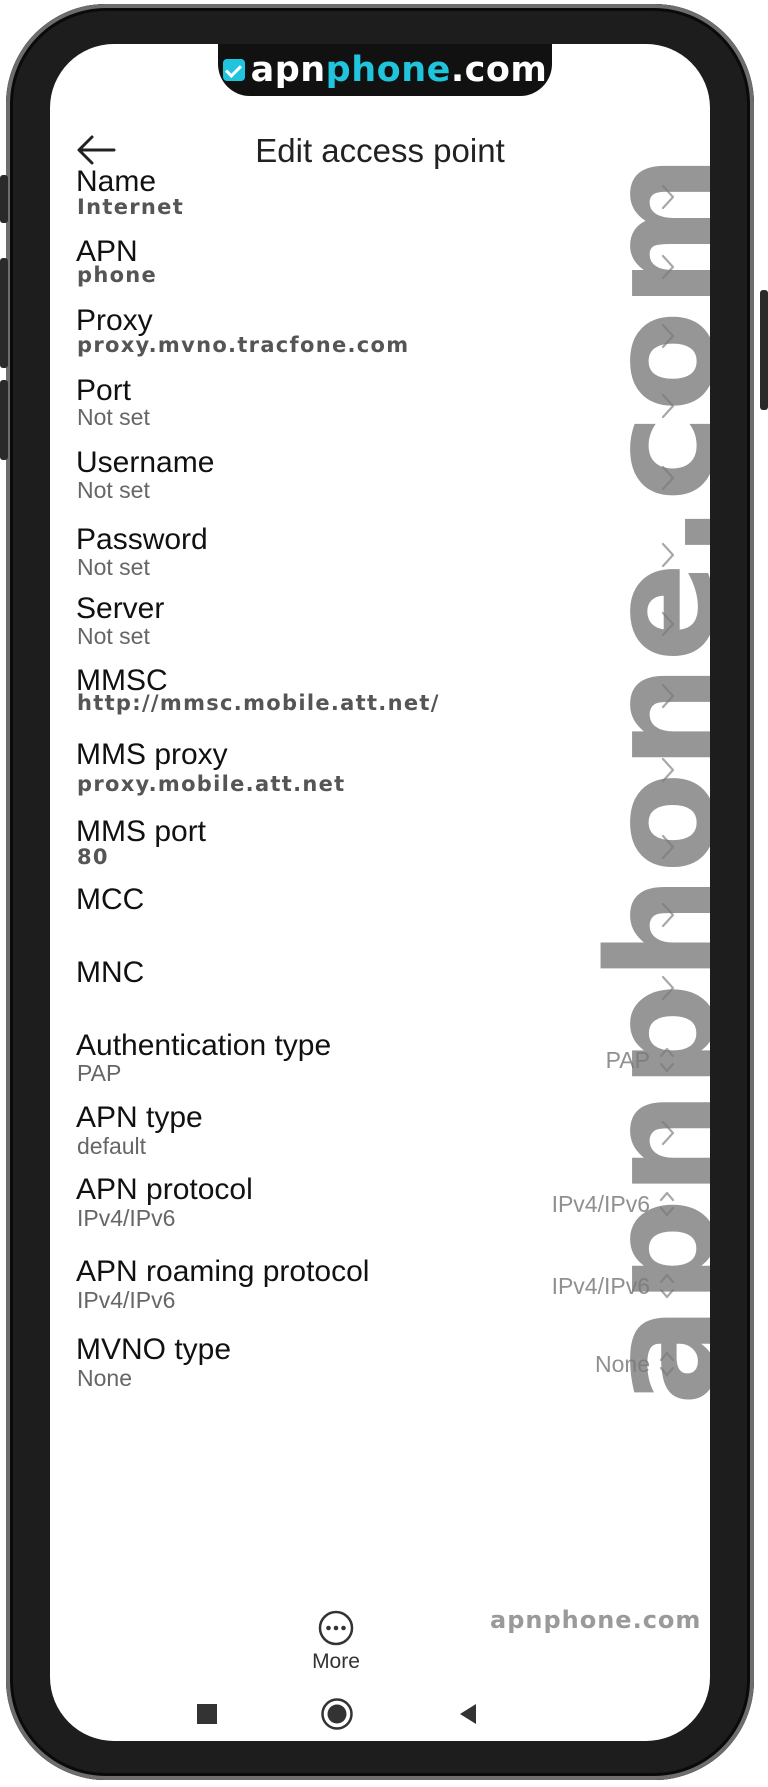 The width and height of the screenshot is (768, 1787). Describe the element at coordinates (211, 784) in the screenshot. I see `setting-value: proxy.mobile.att.net` at that location.